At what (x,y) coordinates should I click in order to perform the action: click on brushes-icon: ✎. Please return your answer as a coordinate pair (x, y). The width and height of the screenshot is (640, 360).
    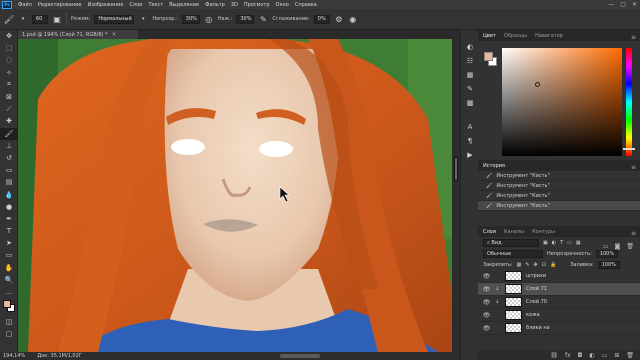
    Looking at the image, I should click on (470, 89).